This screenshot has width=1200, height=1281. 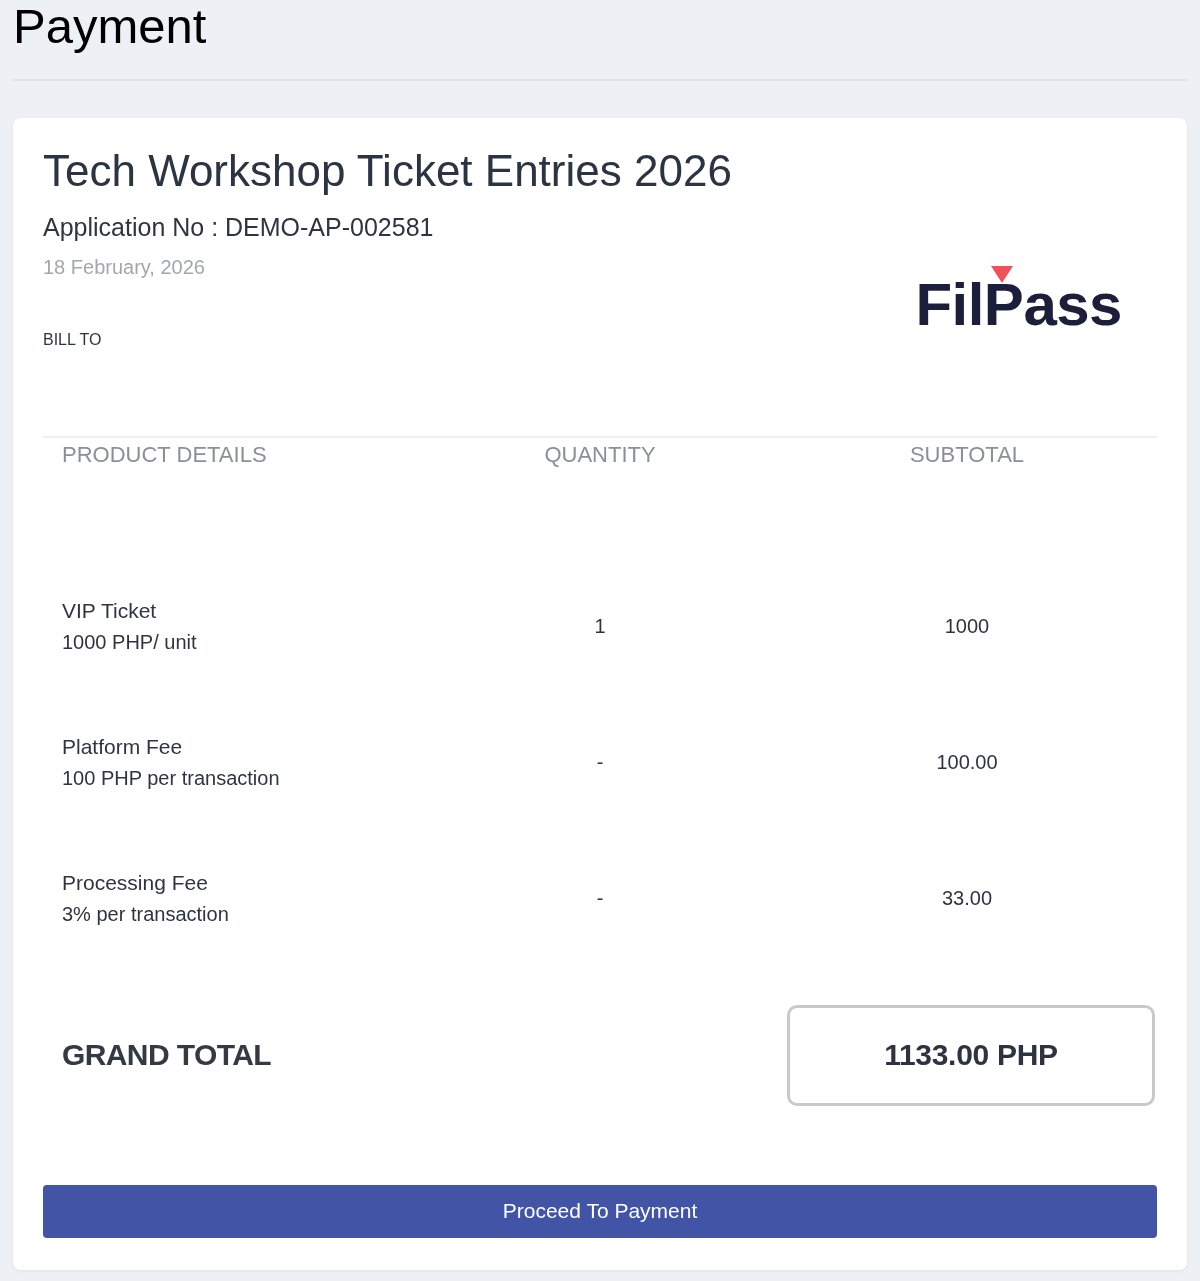 I want to click on column-header: SUBTOTAL, so click(x=967, y=455).